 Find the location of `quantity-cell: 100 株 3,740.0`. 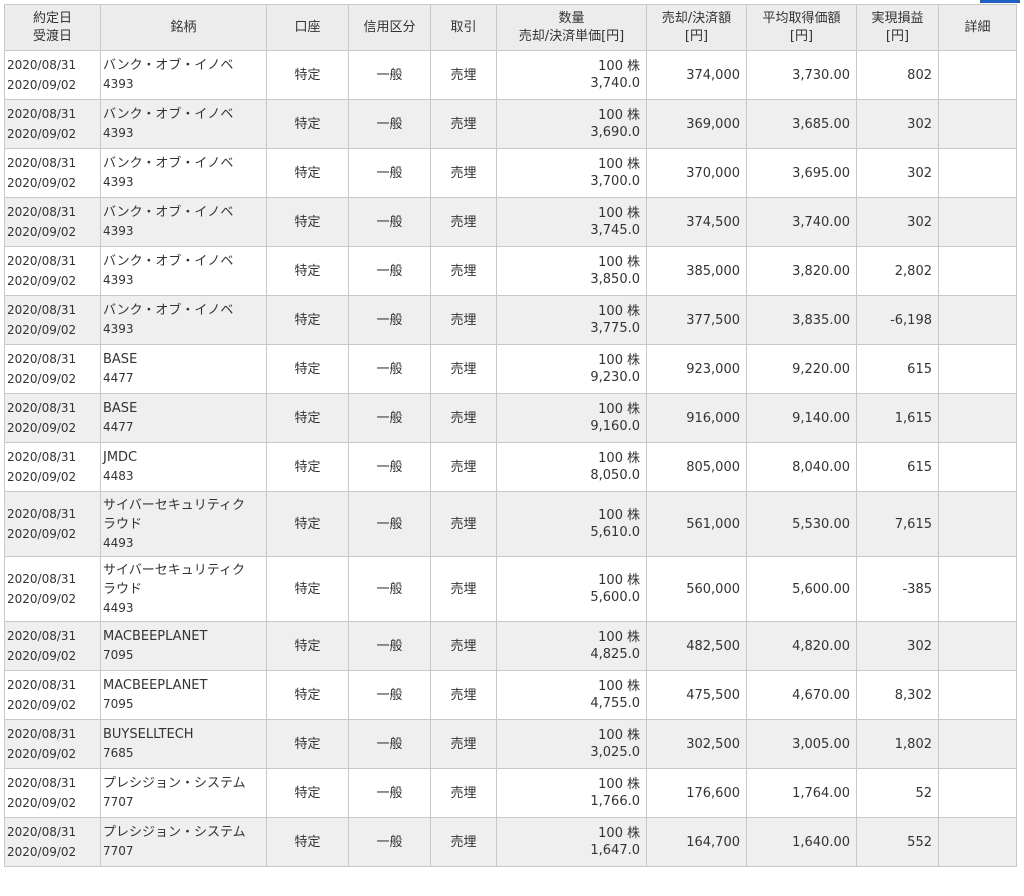

quantity-cell: 100 株 3,740.0 is located at coordinates (571, 75).